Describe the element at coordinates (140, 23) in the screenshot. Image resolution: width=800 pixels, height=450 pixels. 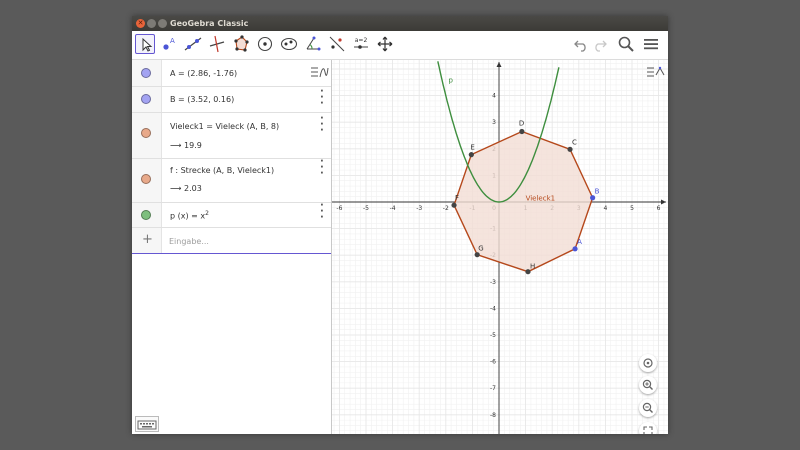
I see `close-window-button: ✕` at that location.